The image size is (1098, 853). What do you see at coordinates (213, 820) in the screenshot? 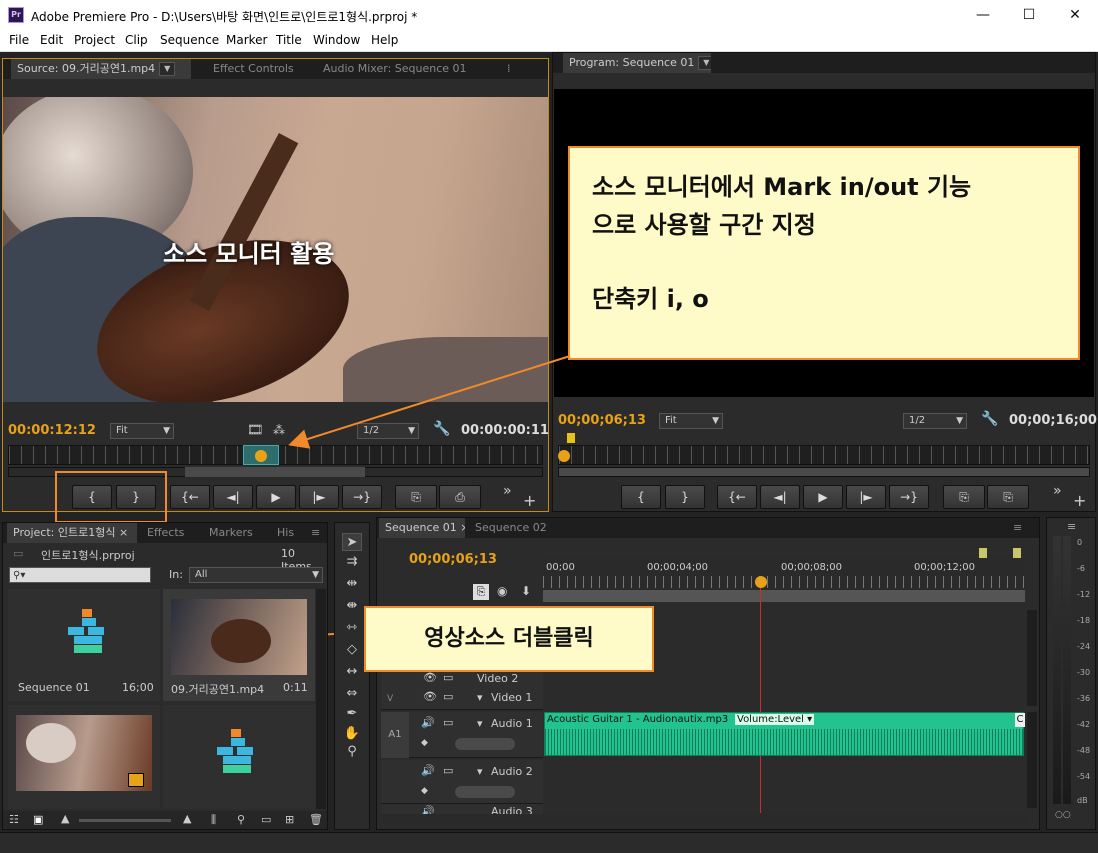
I see `automate-to-sequence-icon: ⫼` at bounding box center [213, 820].